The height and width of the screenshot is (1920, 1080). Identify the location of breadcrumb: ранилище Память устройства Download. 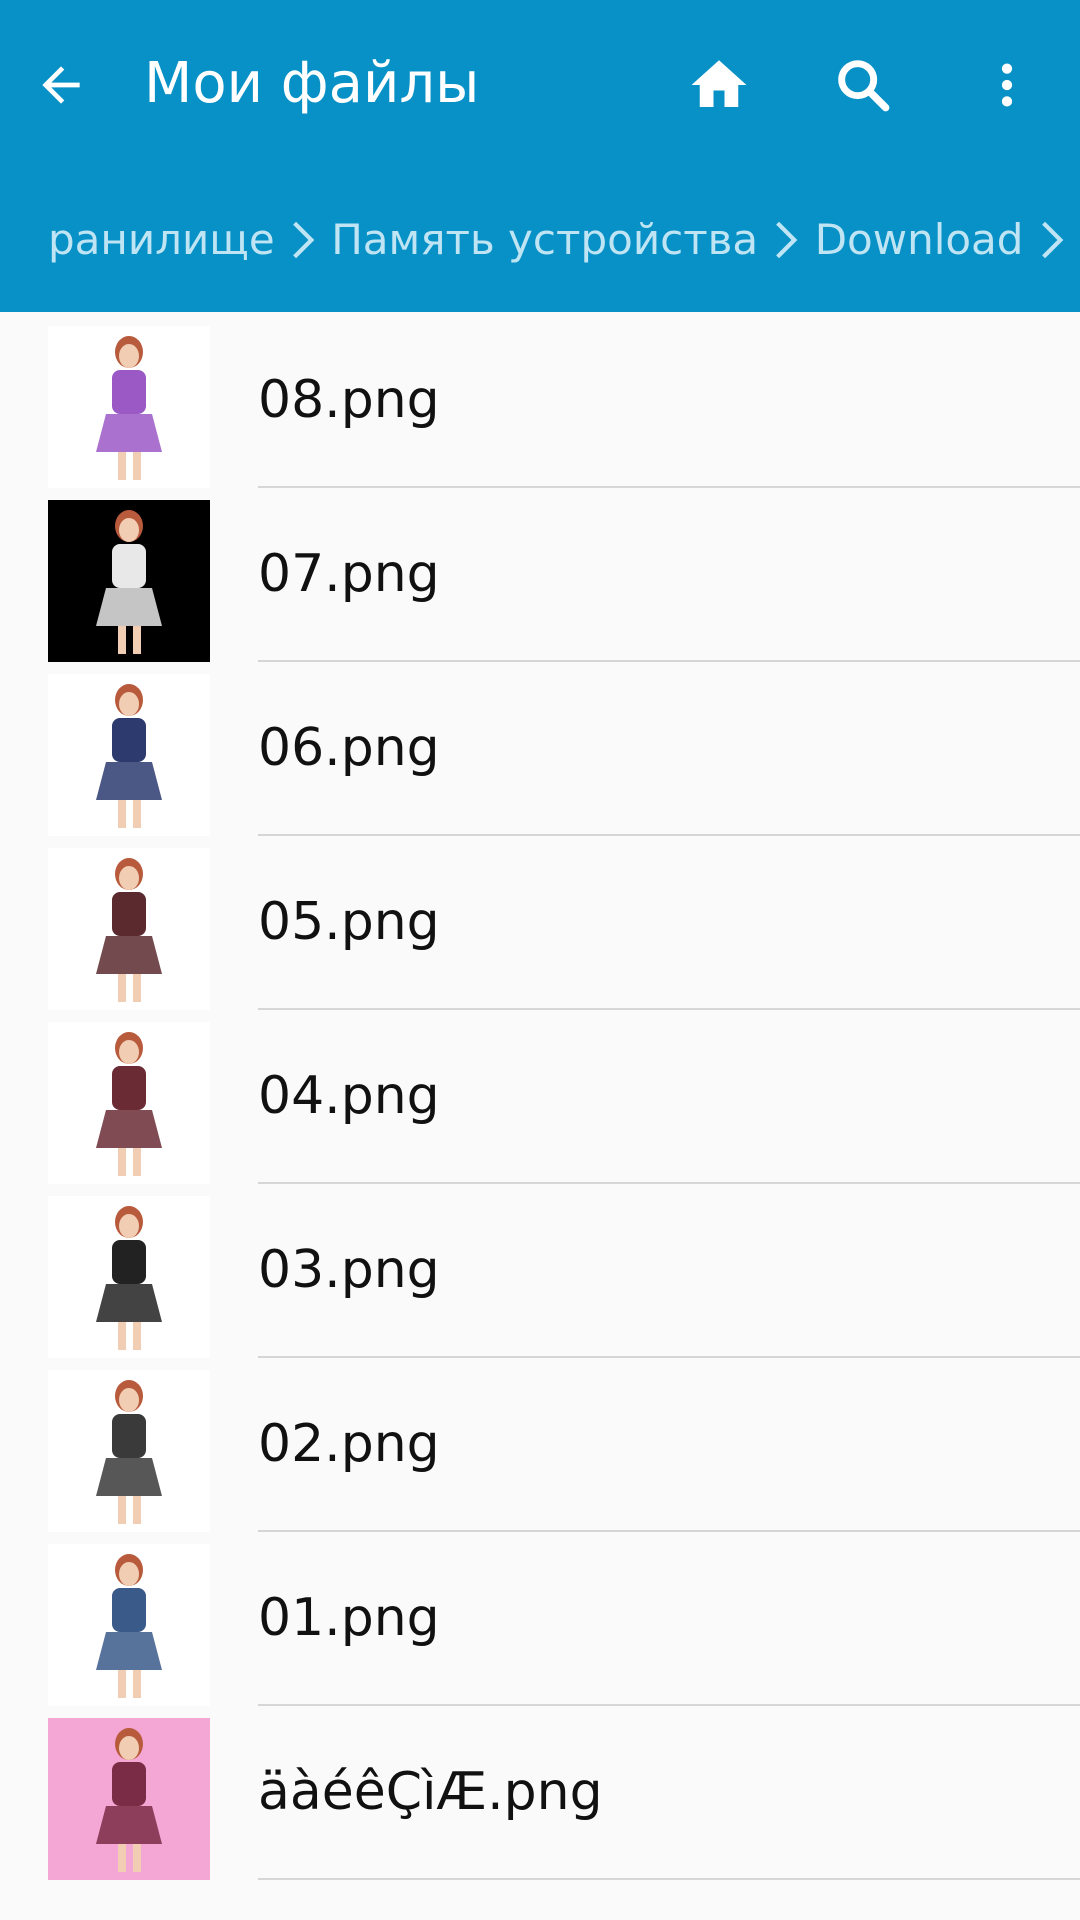
(540, 240).